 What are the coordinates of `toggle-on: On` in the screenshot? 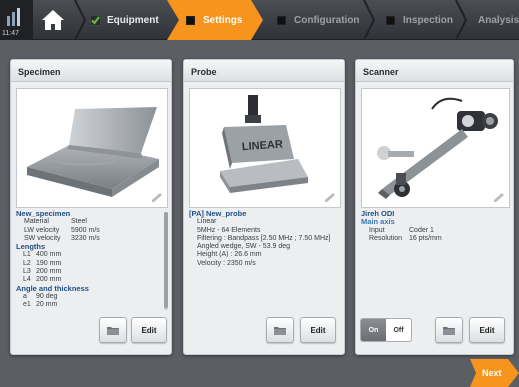 It's located at (373, 330).